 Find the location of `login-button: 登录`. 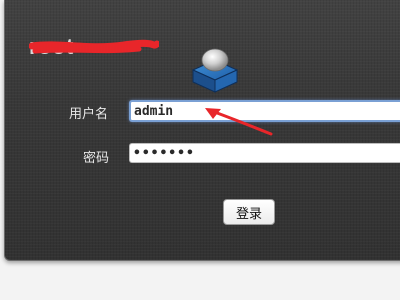

login-button: 登录 is located at coordinates (249, 212).